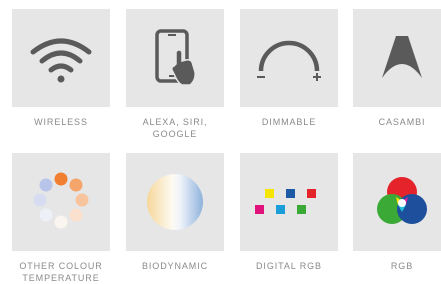 The height and width of the screenshot is (284, 441). Describe the element at coordinates (61, 122) in the screenshot. I see `wireless-label: WIRELESS` at that location.